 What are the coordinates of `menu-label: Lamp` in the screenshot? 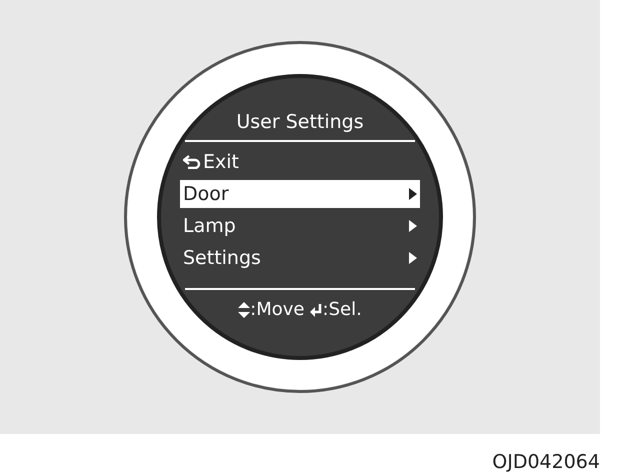 It's located at (209, 226).